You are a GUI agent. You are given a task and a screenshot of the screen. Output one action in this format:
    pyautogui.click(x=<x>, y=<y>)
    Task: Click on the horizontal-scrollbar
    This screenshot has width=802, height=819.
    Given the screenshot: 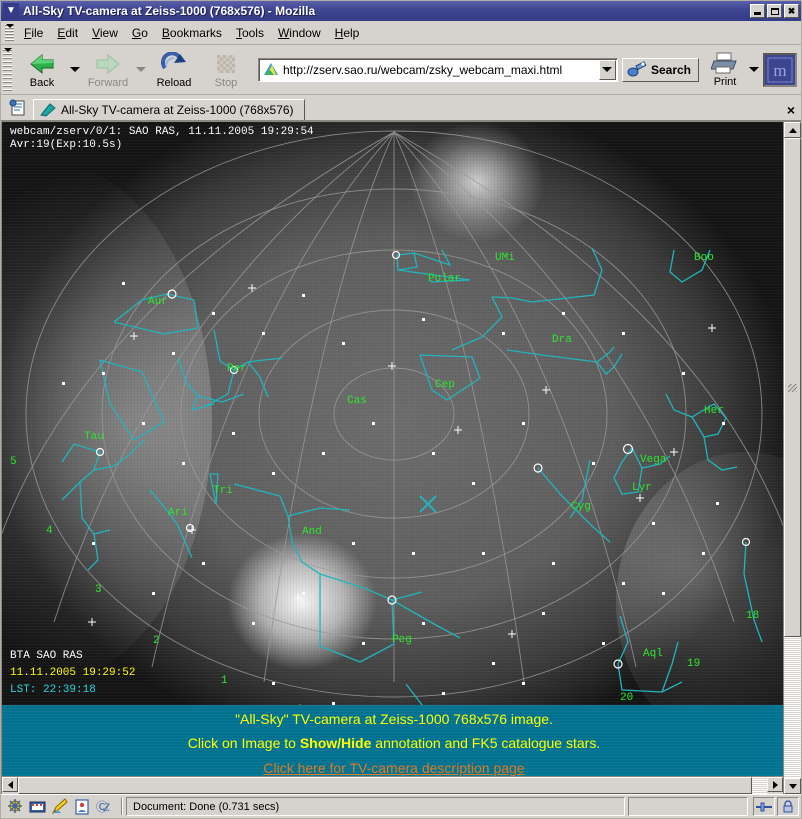 What is the action you would take?
    pyautogui.click(x=392, y=785)
    